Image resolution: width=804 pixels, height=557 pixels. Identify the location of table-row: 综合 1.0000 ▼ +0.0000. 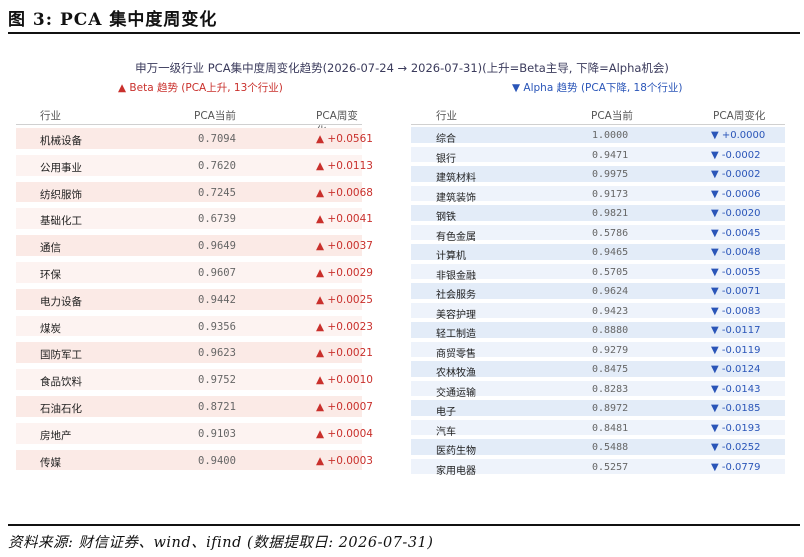
(598, 135).